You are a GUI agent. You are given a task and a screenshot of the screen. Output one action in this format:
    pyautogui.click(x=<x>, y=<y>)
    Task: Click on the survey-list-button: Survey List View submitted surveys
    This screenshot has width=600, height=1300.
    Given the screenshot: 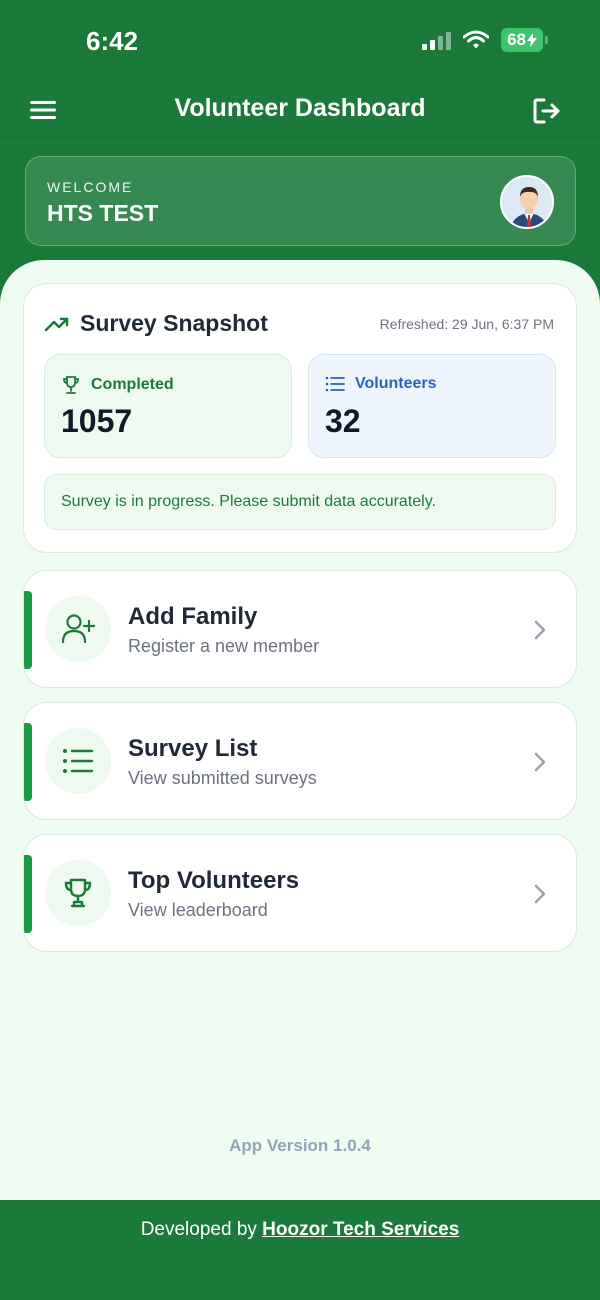 What is the action you would take?
    pyautogui.click(x=300, y=761)
    